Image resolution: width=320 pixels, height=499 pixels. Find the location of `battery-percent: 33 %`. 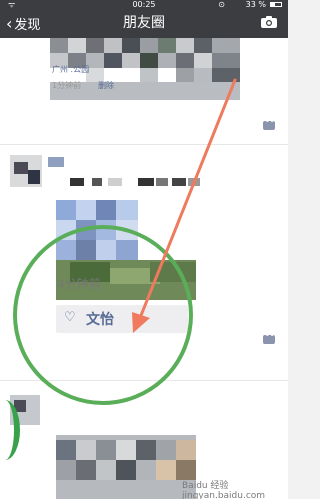

battery-percent: 33 % is located at coordinates (255, 4).